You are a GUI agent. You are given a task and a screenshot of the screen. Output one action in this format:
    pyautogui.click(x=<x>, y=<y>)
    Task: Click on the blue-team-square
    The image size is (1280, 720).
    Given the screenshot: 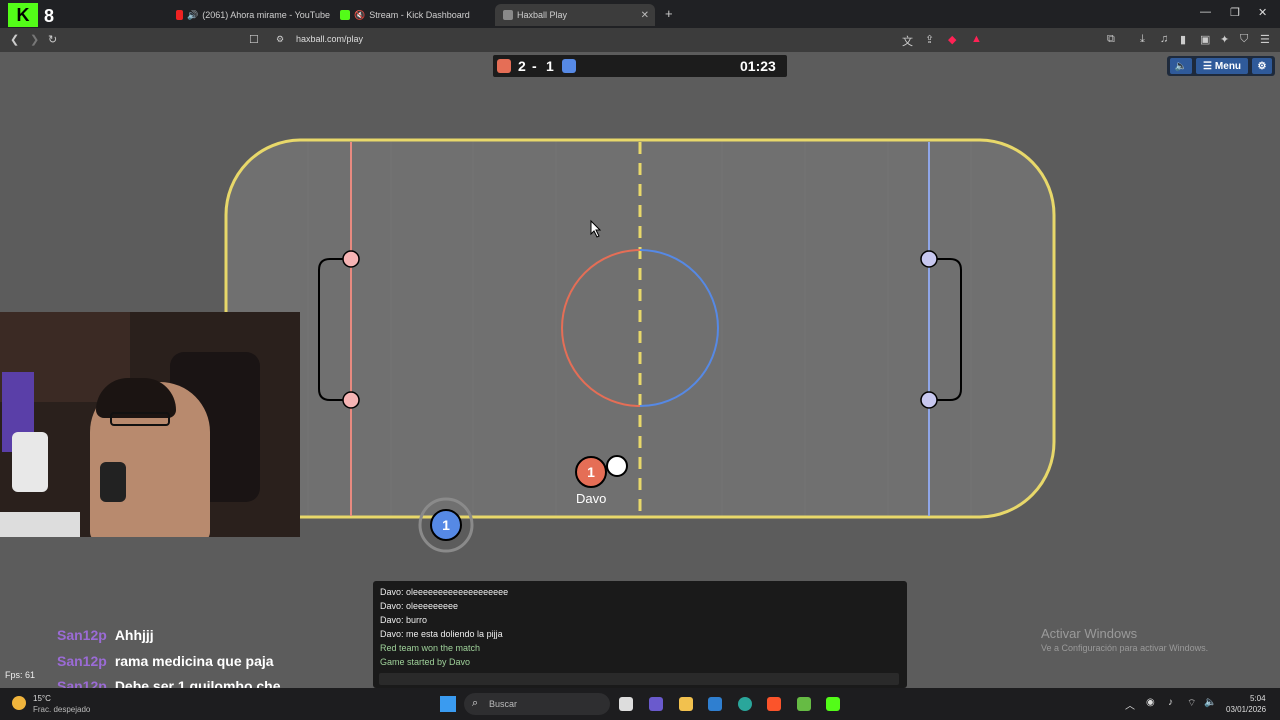 What is the action you would take?
    pyautogui.click(x=569, y=66)
    